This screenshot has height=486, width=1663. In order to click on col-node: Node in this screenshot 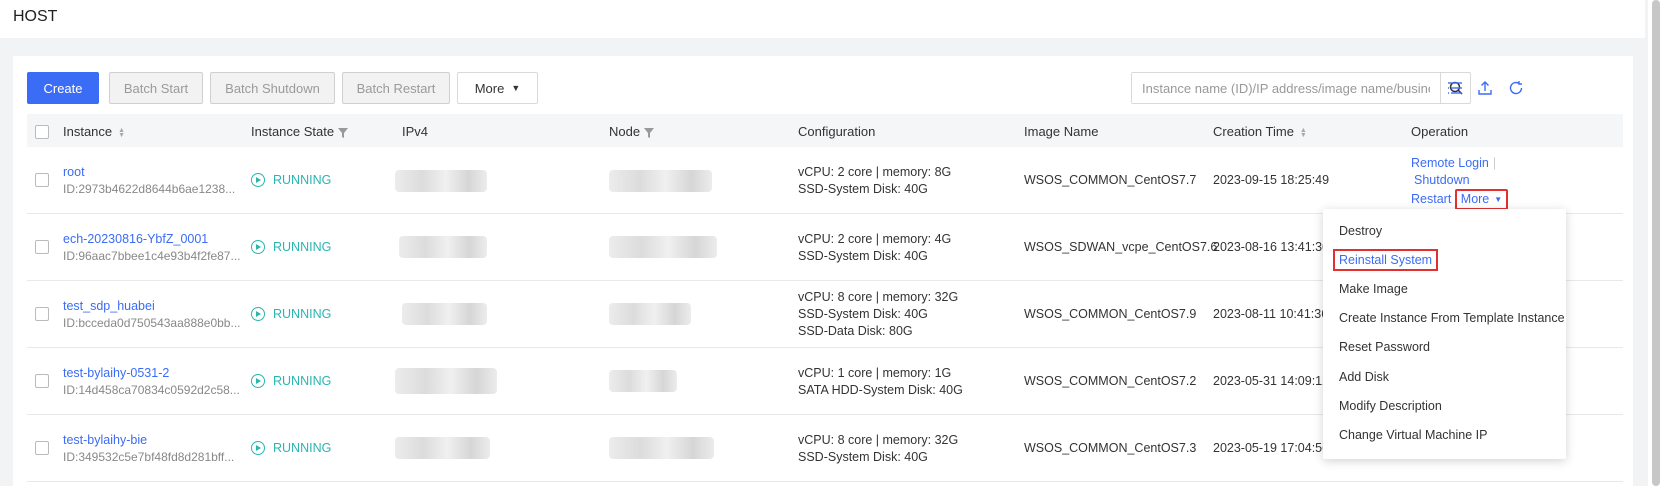, I will do `click(632, 131)`.